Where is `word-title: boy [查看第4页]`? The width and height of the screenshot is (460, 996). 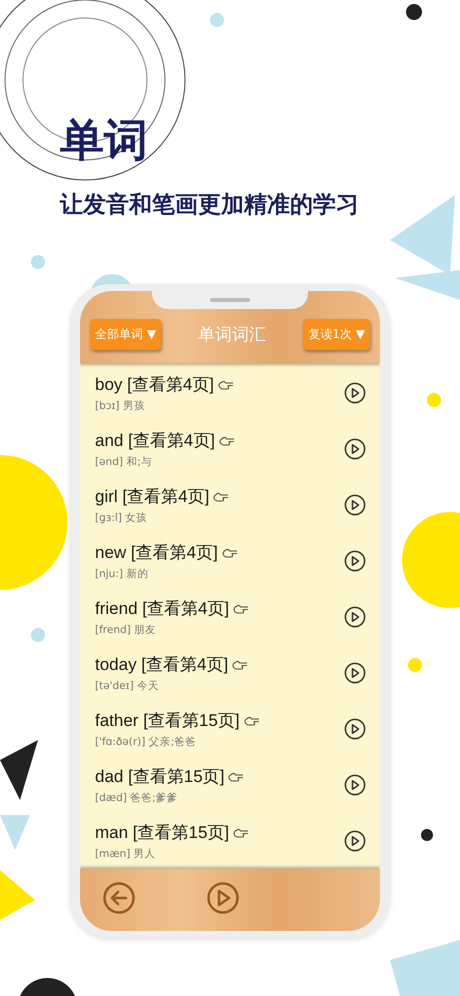 word-title: boy [查看第4页] is located at coordinates (154, 384).